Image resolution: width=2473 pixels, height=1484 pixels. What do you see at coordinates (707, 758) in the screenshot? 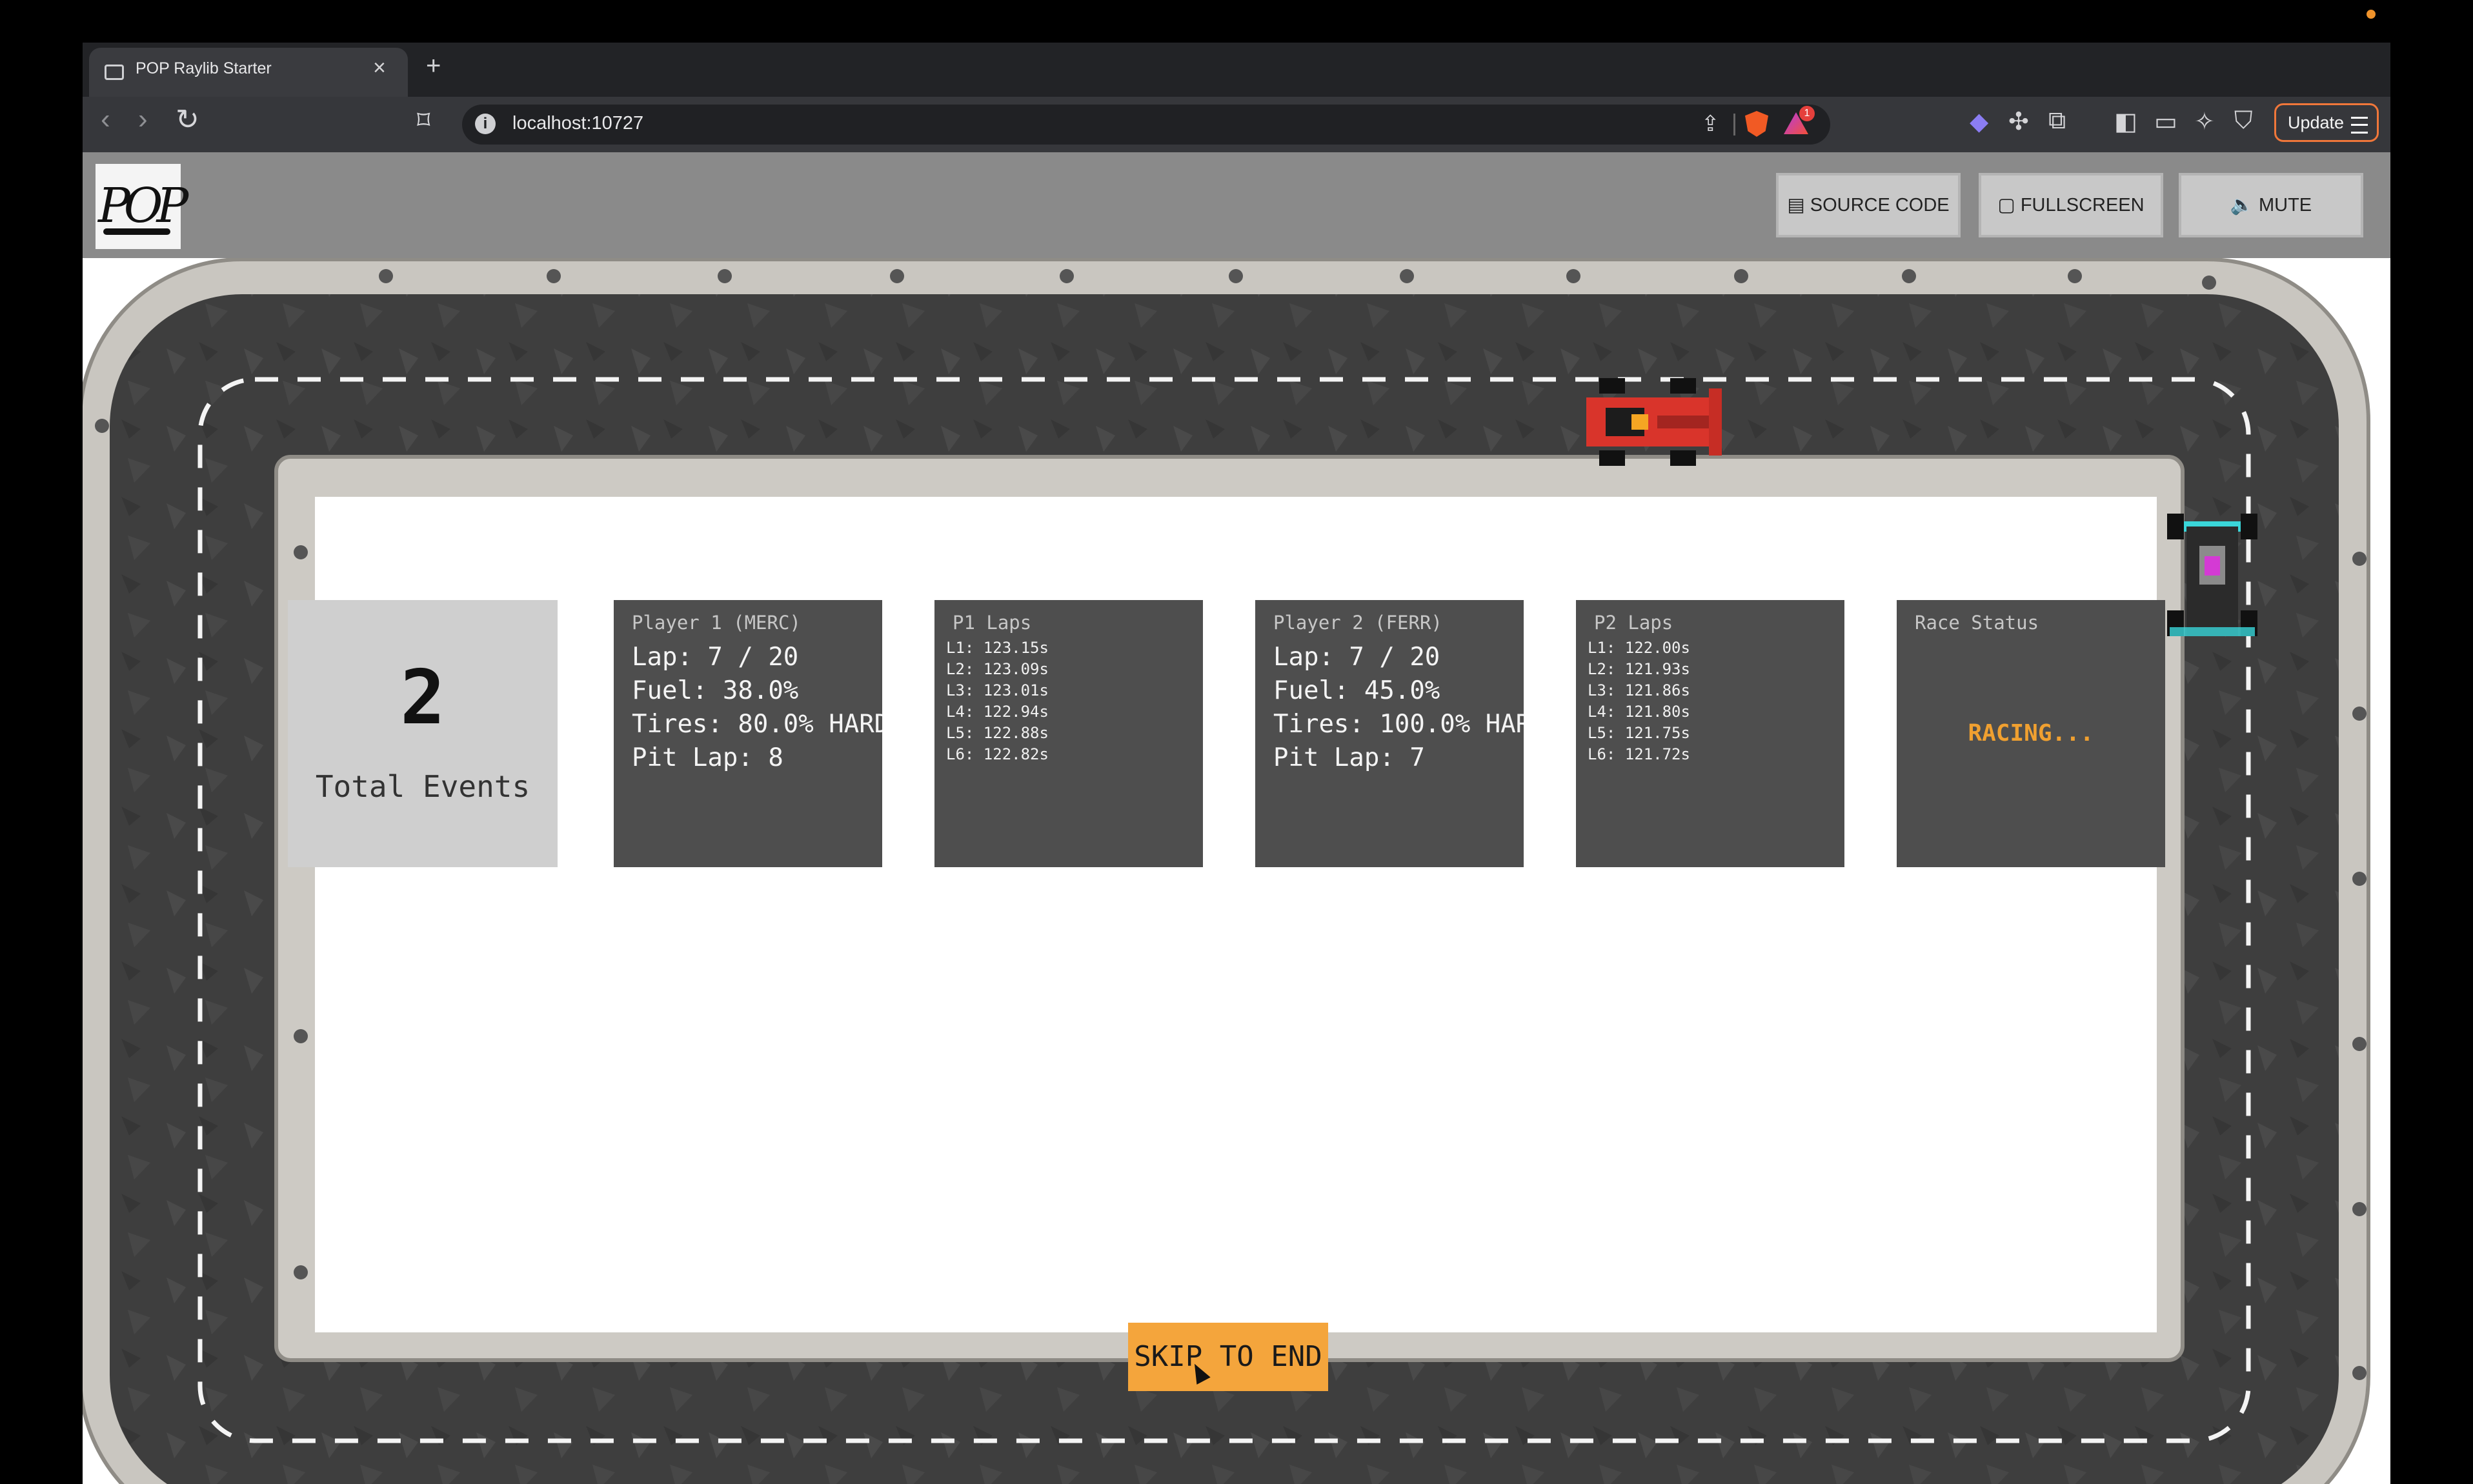
I see `player1-pit-lap: Pit Lap: 8` at bounding box center [707, 758].